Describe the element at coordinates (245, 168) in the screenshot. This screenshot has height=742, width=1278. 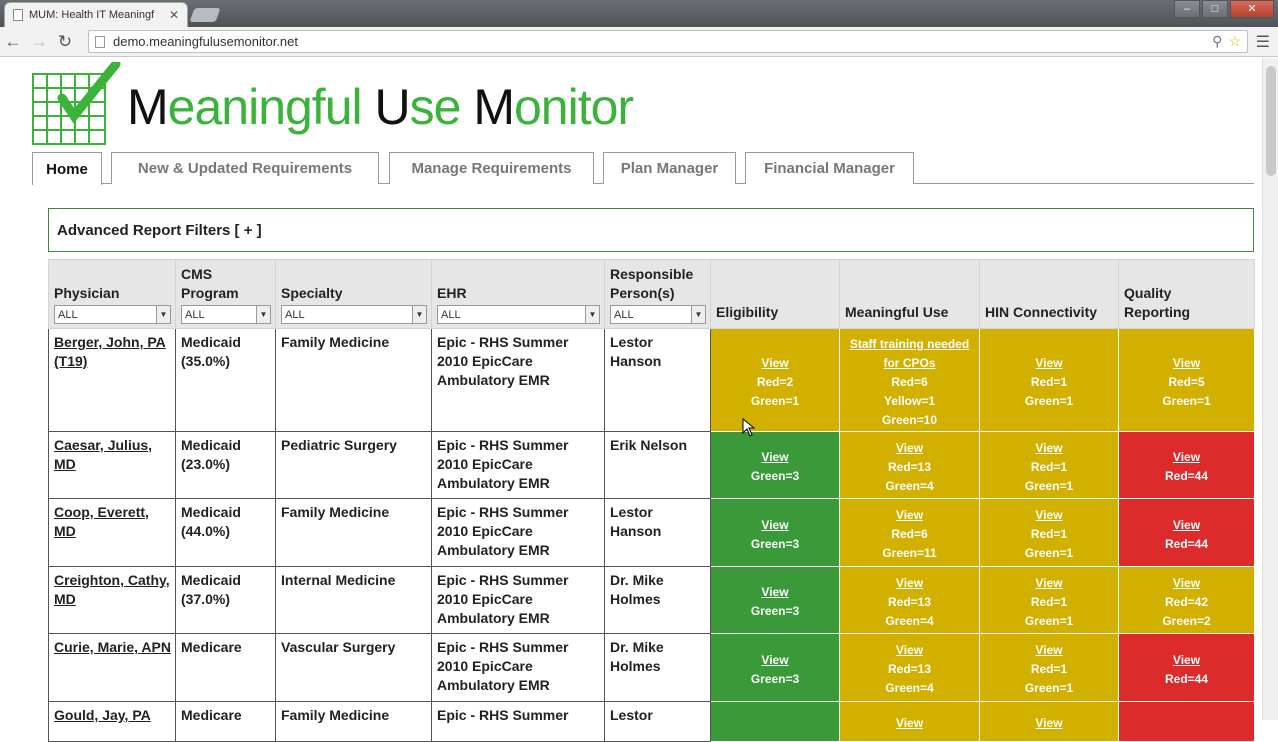
I see `tab-new-updated-requirements: New & Updated Requirements` at that location.